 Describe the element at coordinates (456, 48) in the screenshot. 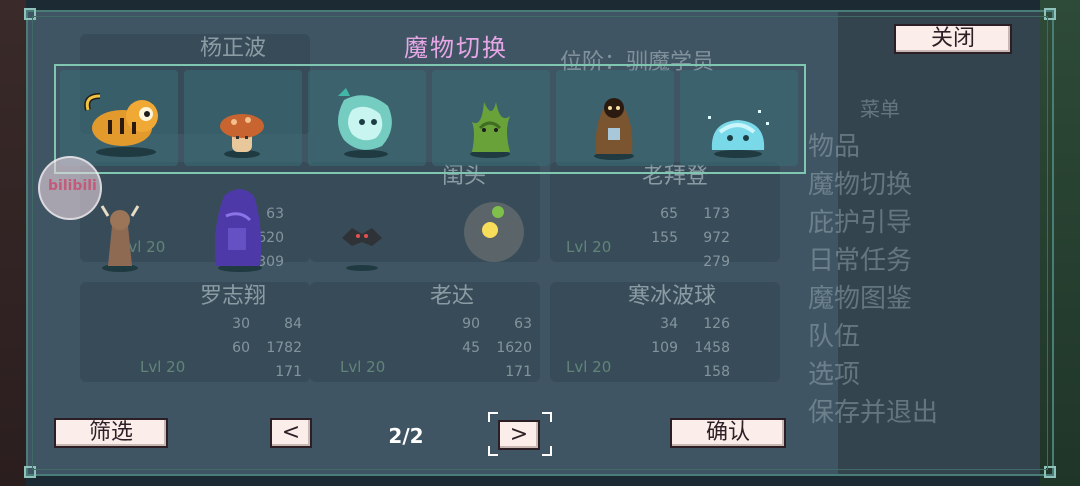

I see `dialog-title: 魔物切换` at that location.